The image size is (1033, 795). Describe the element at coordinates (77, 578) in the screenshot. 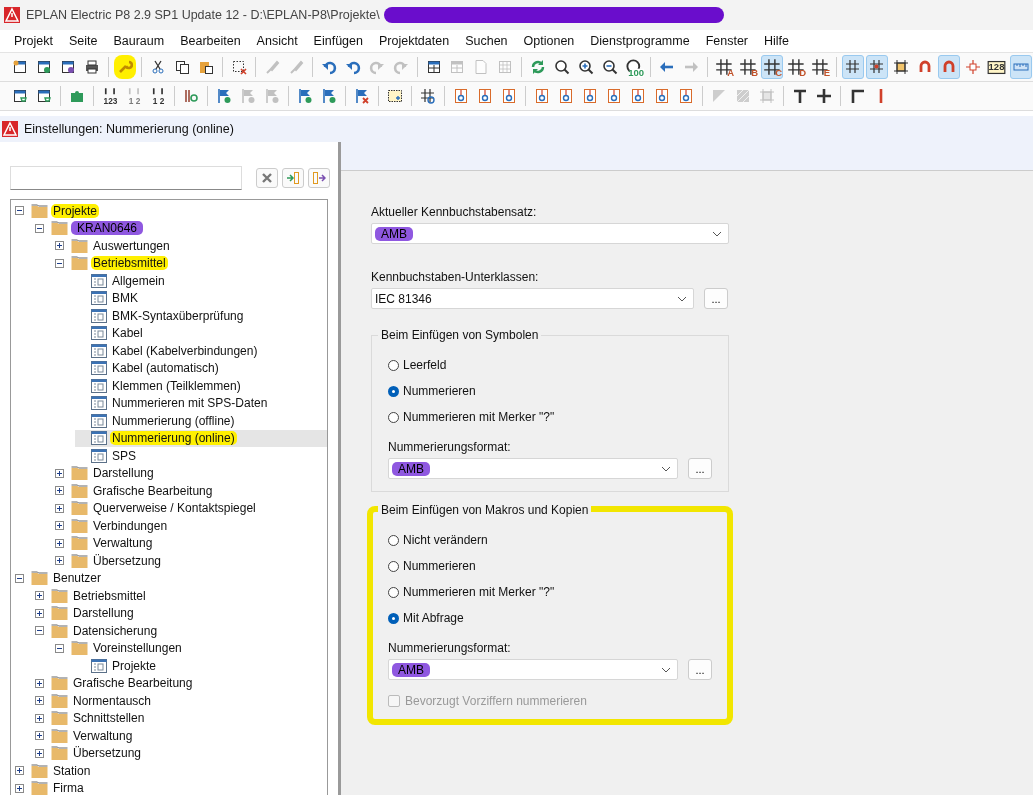

I see `tree-item: Benutzer` at that location.